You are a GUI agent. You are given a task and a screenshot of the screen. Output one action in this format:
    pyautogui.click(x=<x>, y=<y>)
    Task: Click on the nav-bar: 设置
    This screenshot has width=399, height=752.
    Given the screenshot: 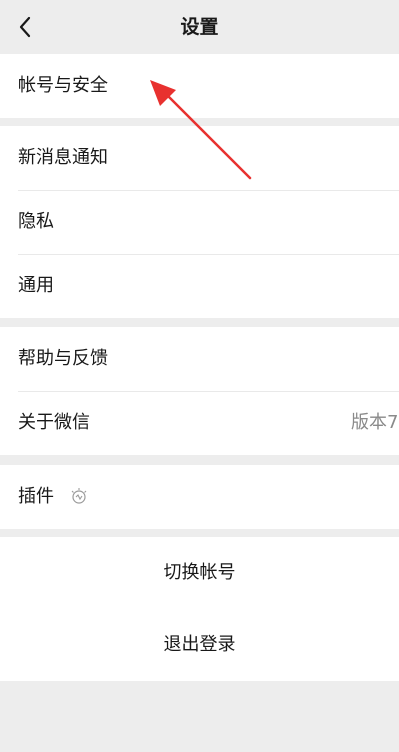 What is the action you would take?
    pyautogui.click(x=199, y=27)
    